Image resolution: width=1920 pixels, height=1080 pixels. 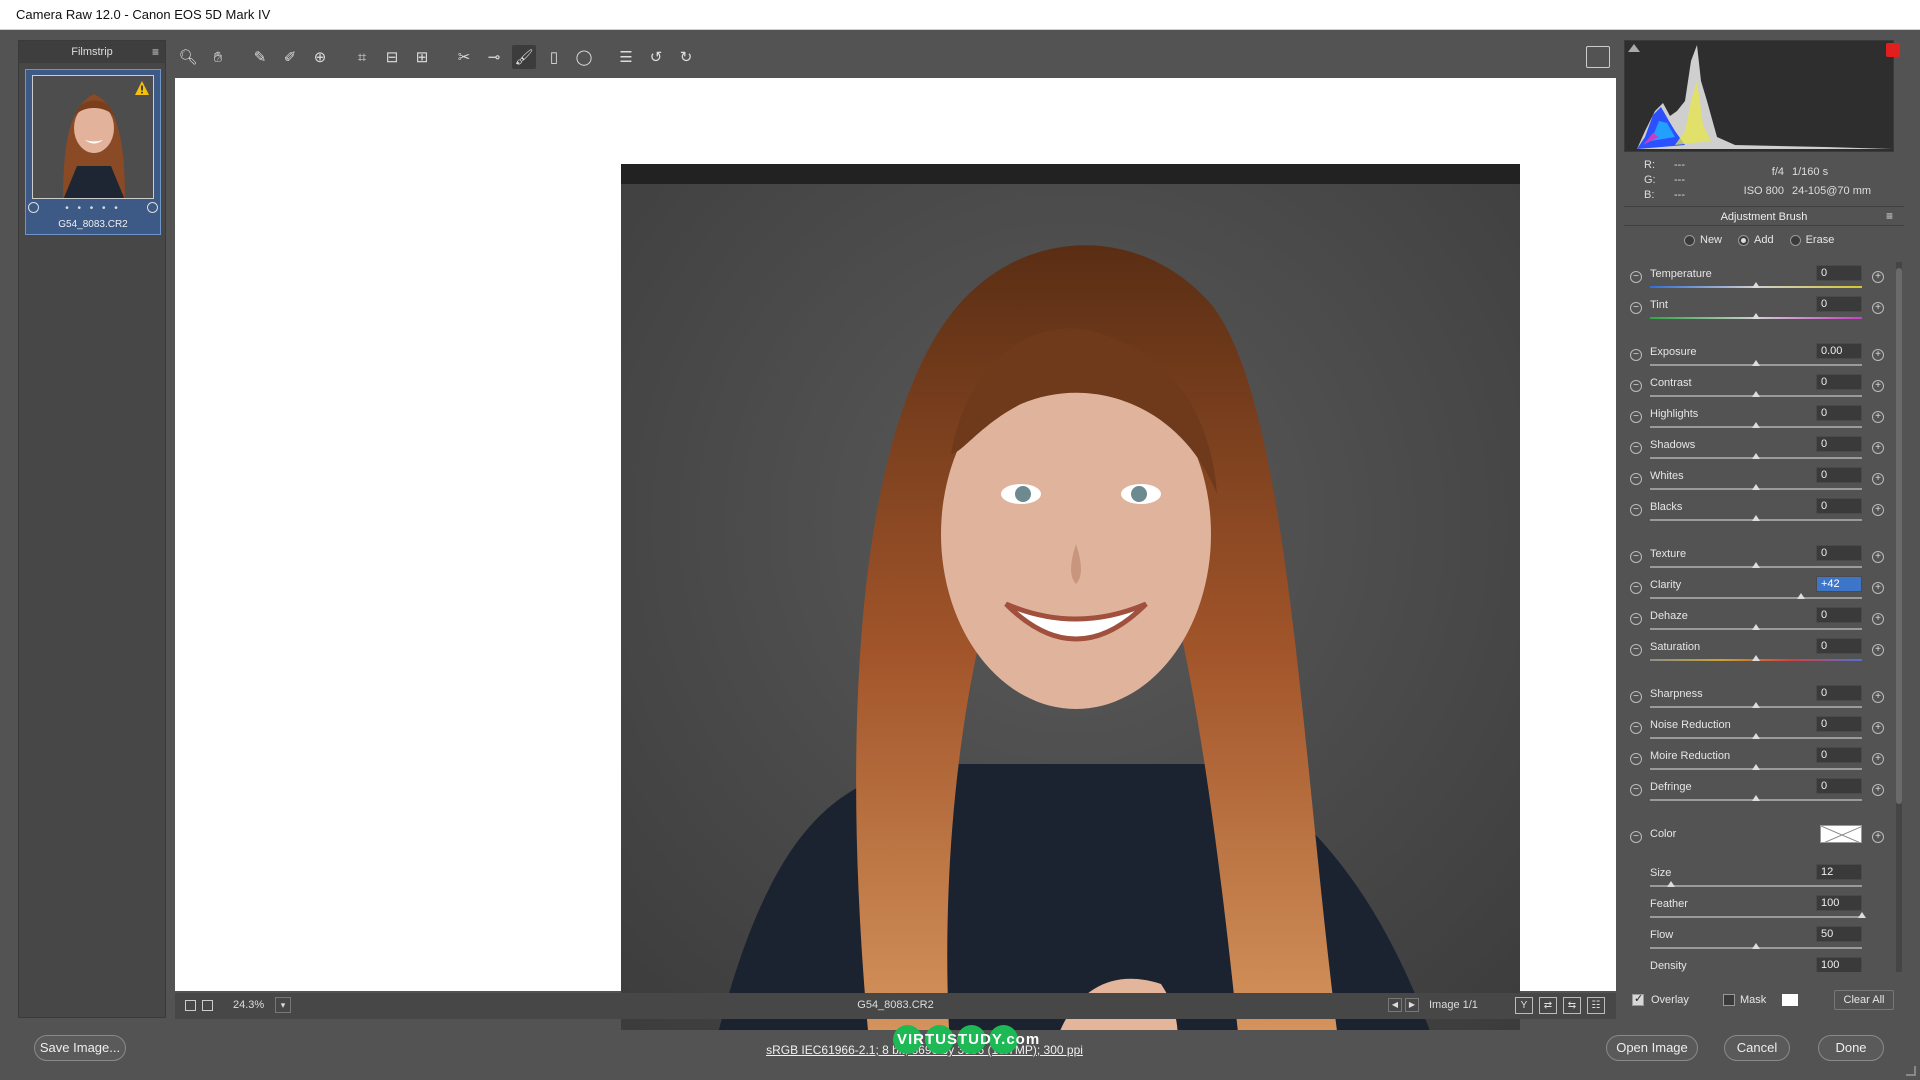 I want to click on noise-reduction-value-field: 0, so click(x=1839, y=724).